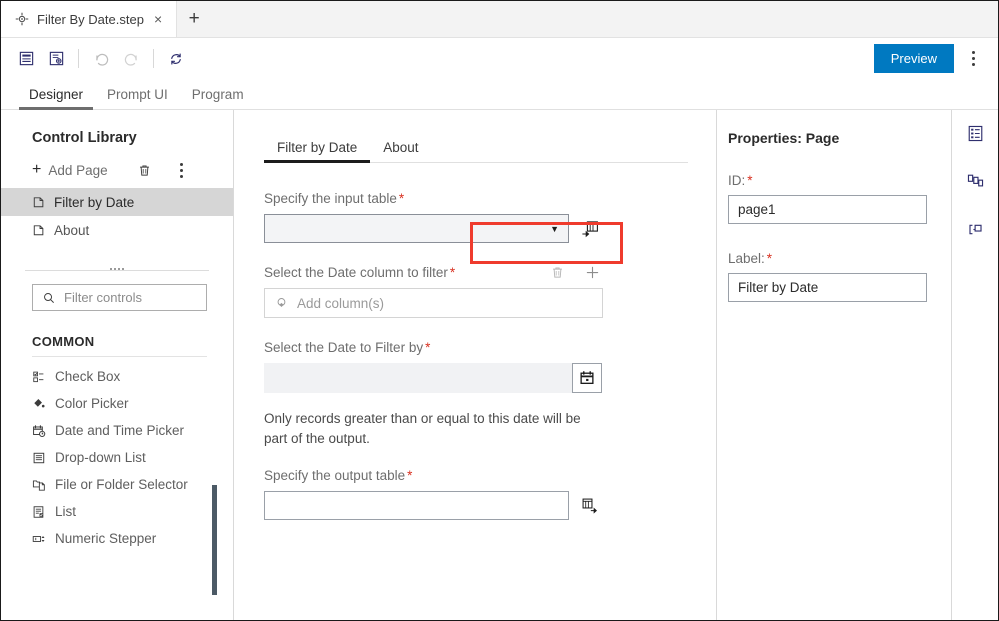 The image size is (999, 621). What do you see at coordinates (827, 258) in the screenshot?
I see `label-label-row: Label: *` at bounding box center [827, 258].